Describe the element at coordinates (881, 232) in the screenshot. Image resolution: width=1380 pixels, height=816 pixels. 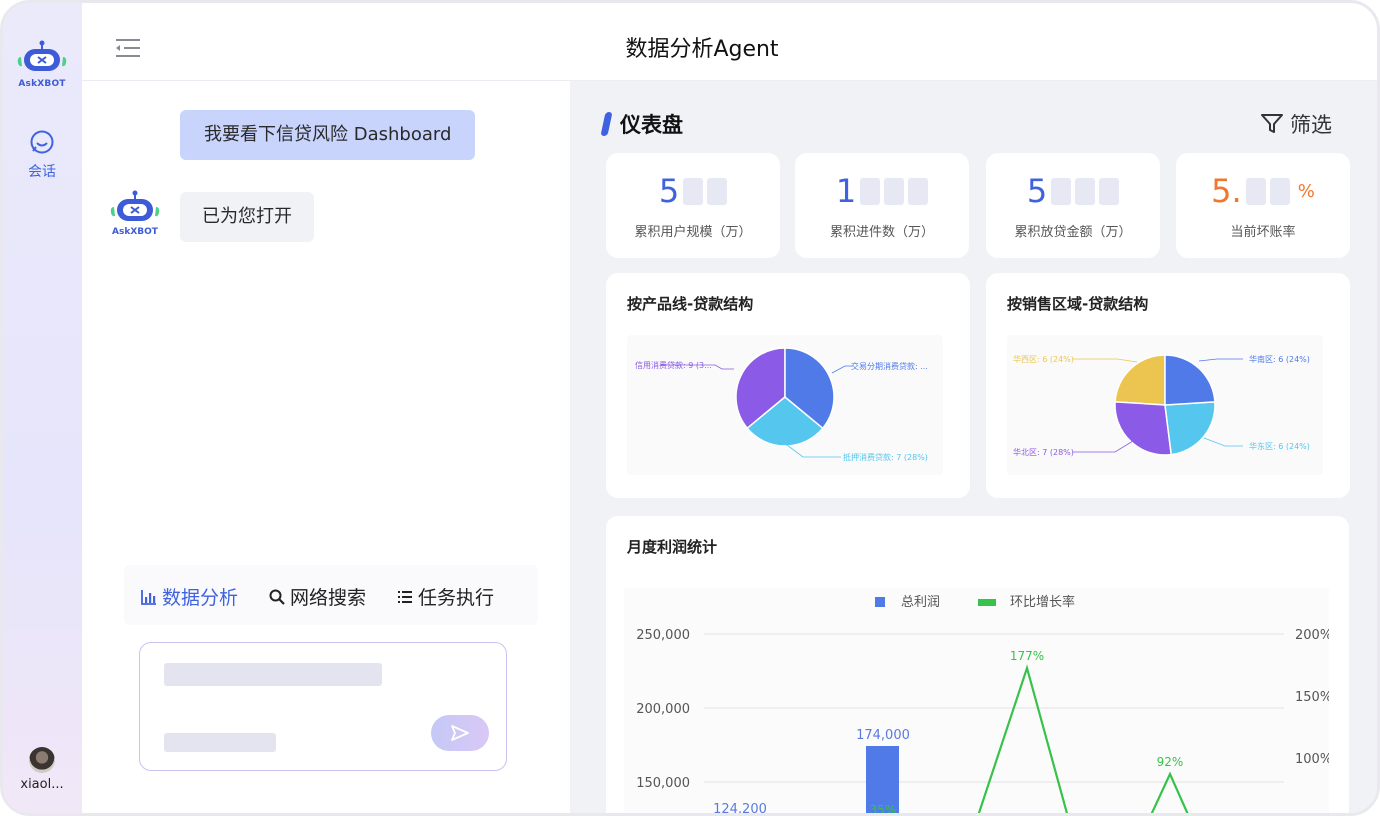
I see `kpi-label: 累积进件数（万）` at that location.